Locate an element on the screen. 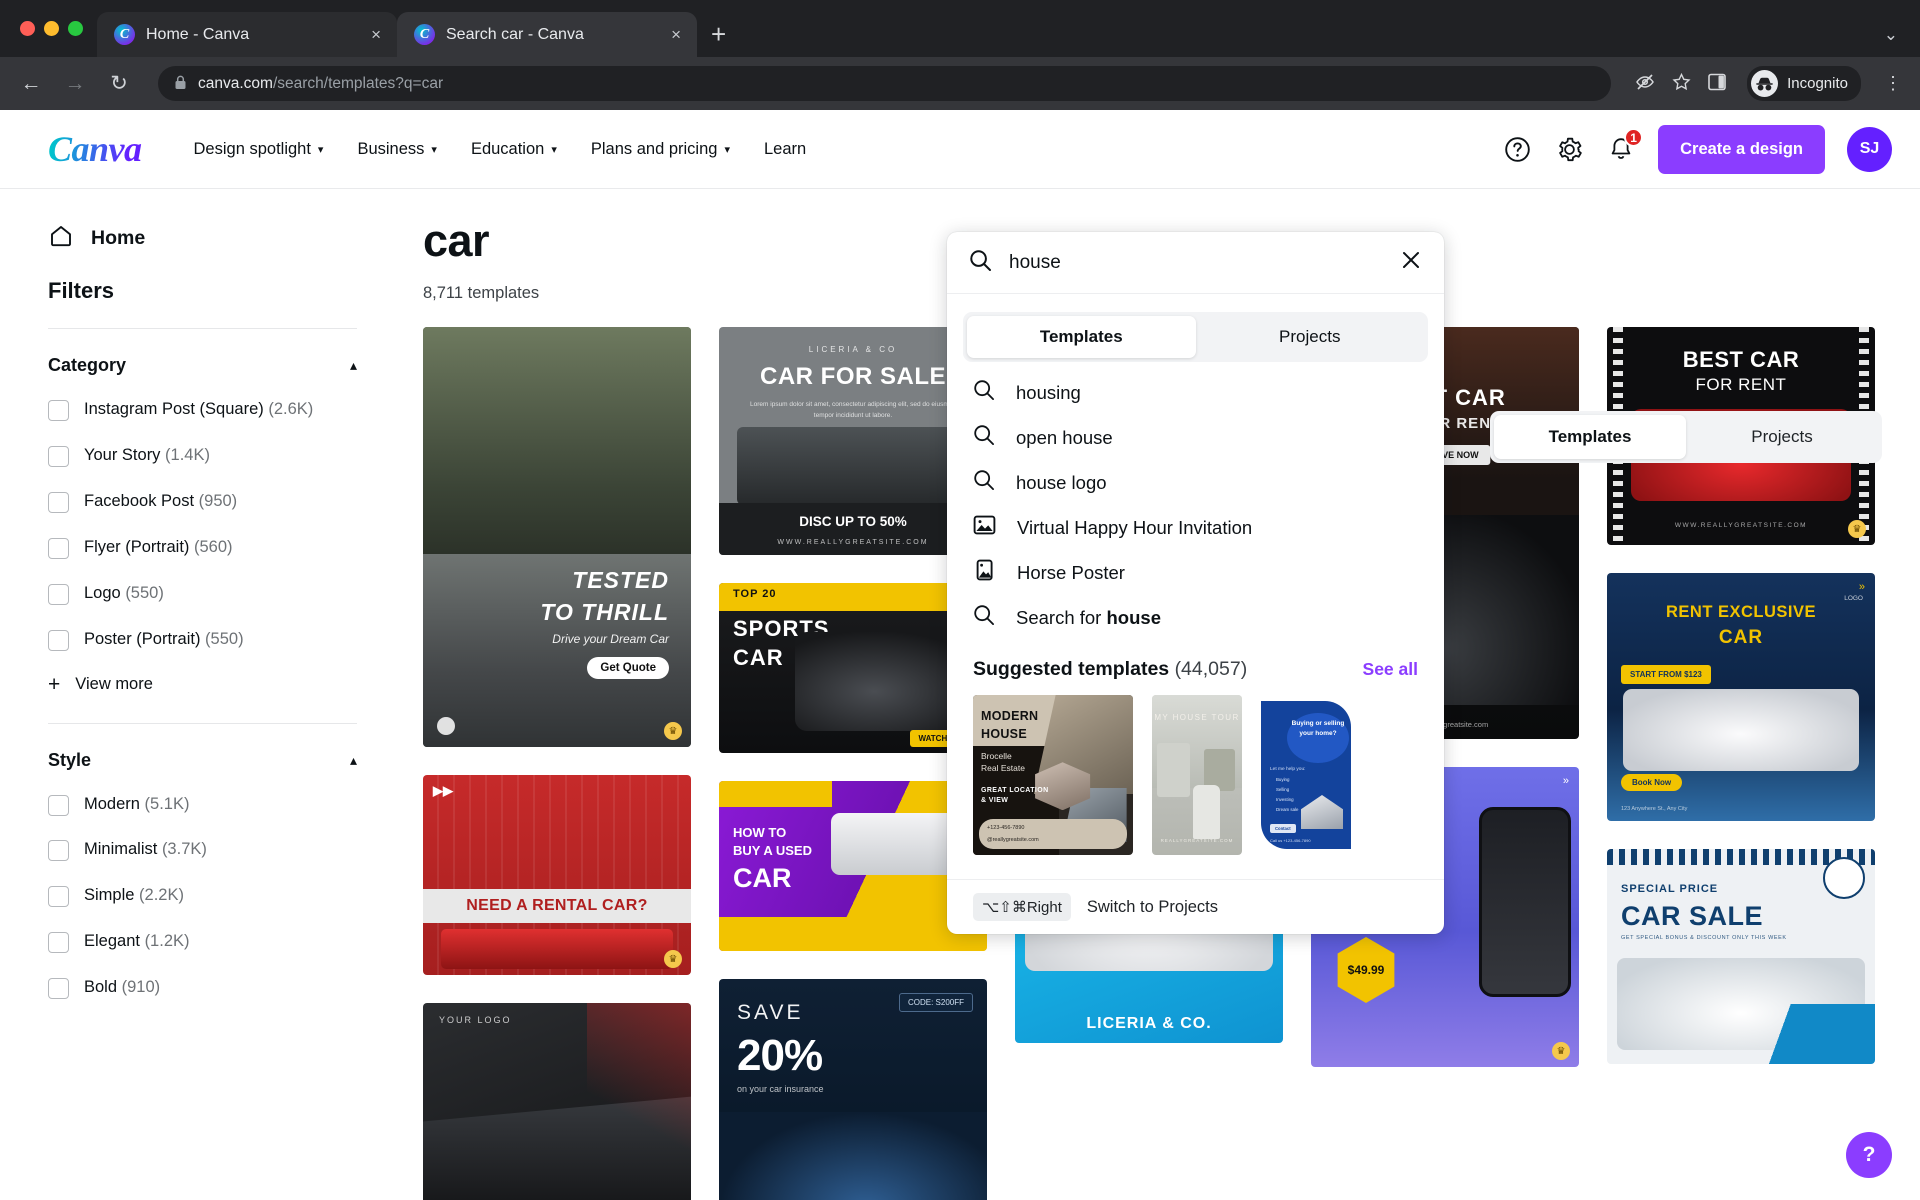 Image resolution: width=1920 pixels, height=1200 pixels. browser-tab-search-car: C Search car - Canva × is located at coordinates (547, 34).